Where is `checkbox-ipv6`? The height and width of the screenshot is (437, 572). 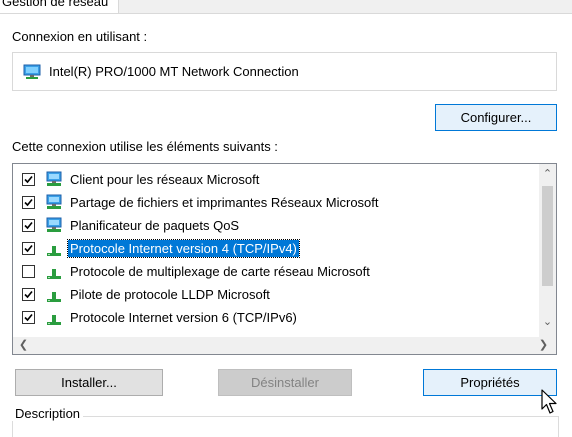 checkbox-ipv6 is located at coordinates (28, 317).